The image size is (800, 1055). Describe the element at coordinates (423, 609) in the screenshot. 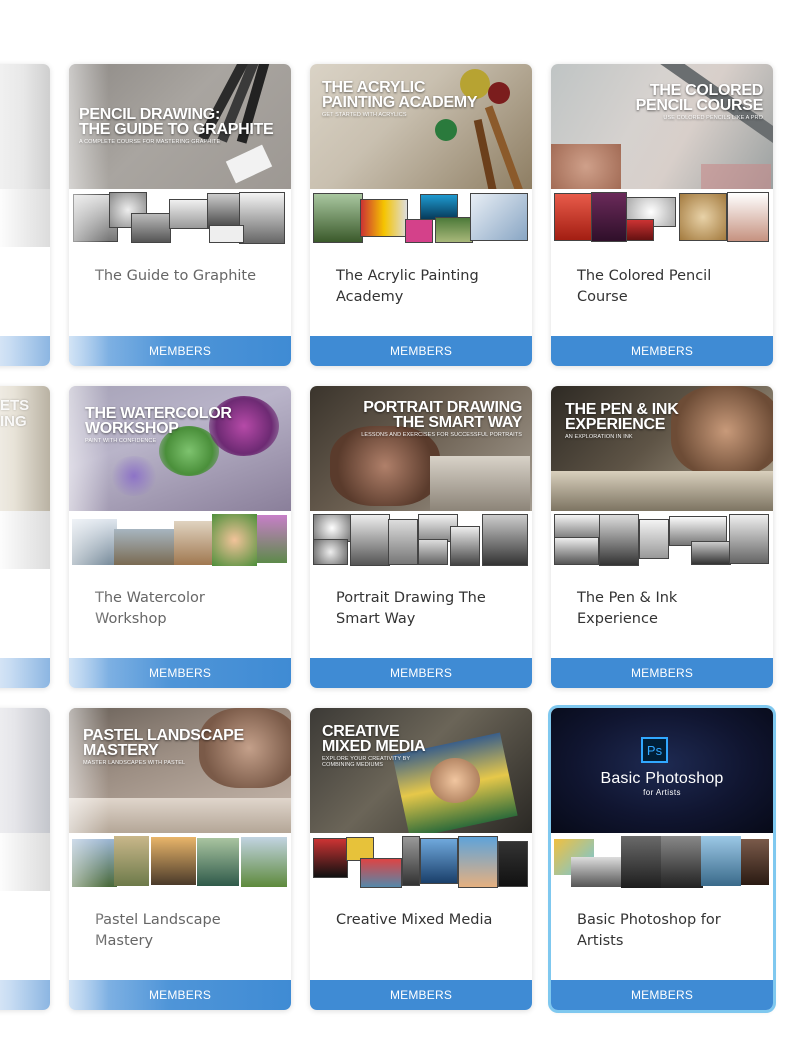

I see `course-title: Portrait Drawing The Smart Way` at that location.